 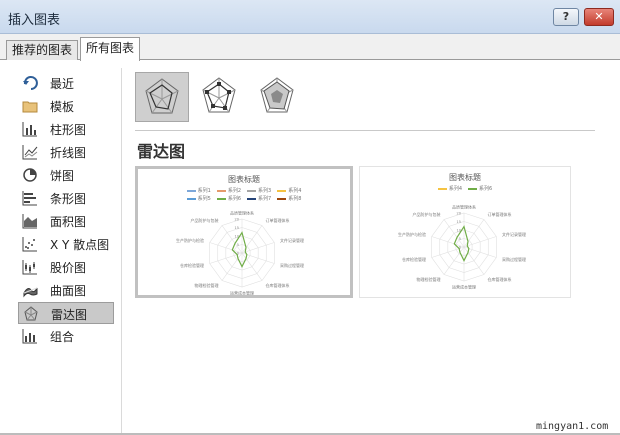 I want to click on sidebar-item-label: 折线图, so click(x=68, y=153).